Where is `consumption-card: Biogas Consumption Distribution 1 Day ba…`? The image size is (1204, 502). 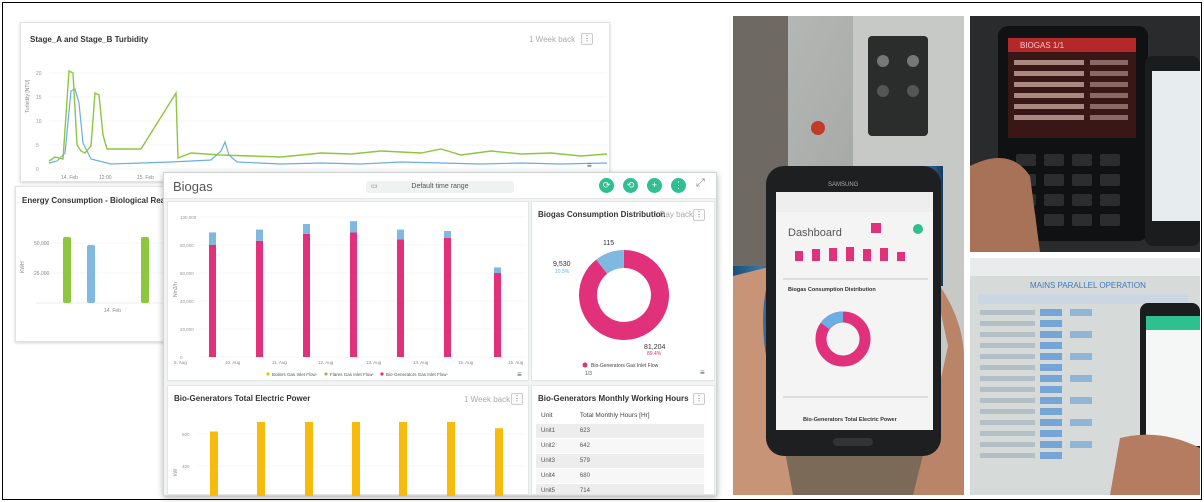
consumption-card: Biogas Consumption Distribution 1 Day ba… is located at coordinates (623, 291).